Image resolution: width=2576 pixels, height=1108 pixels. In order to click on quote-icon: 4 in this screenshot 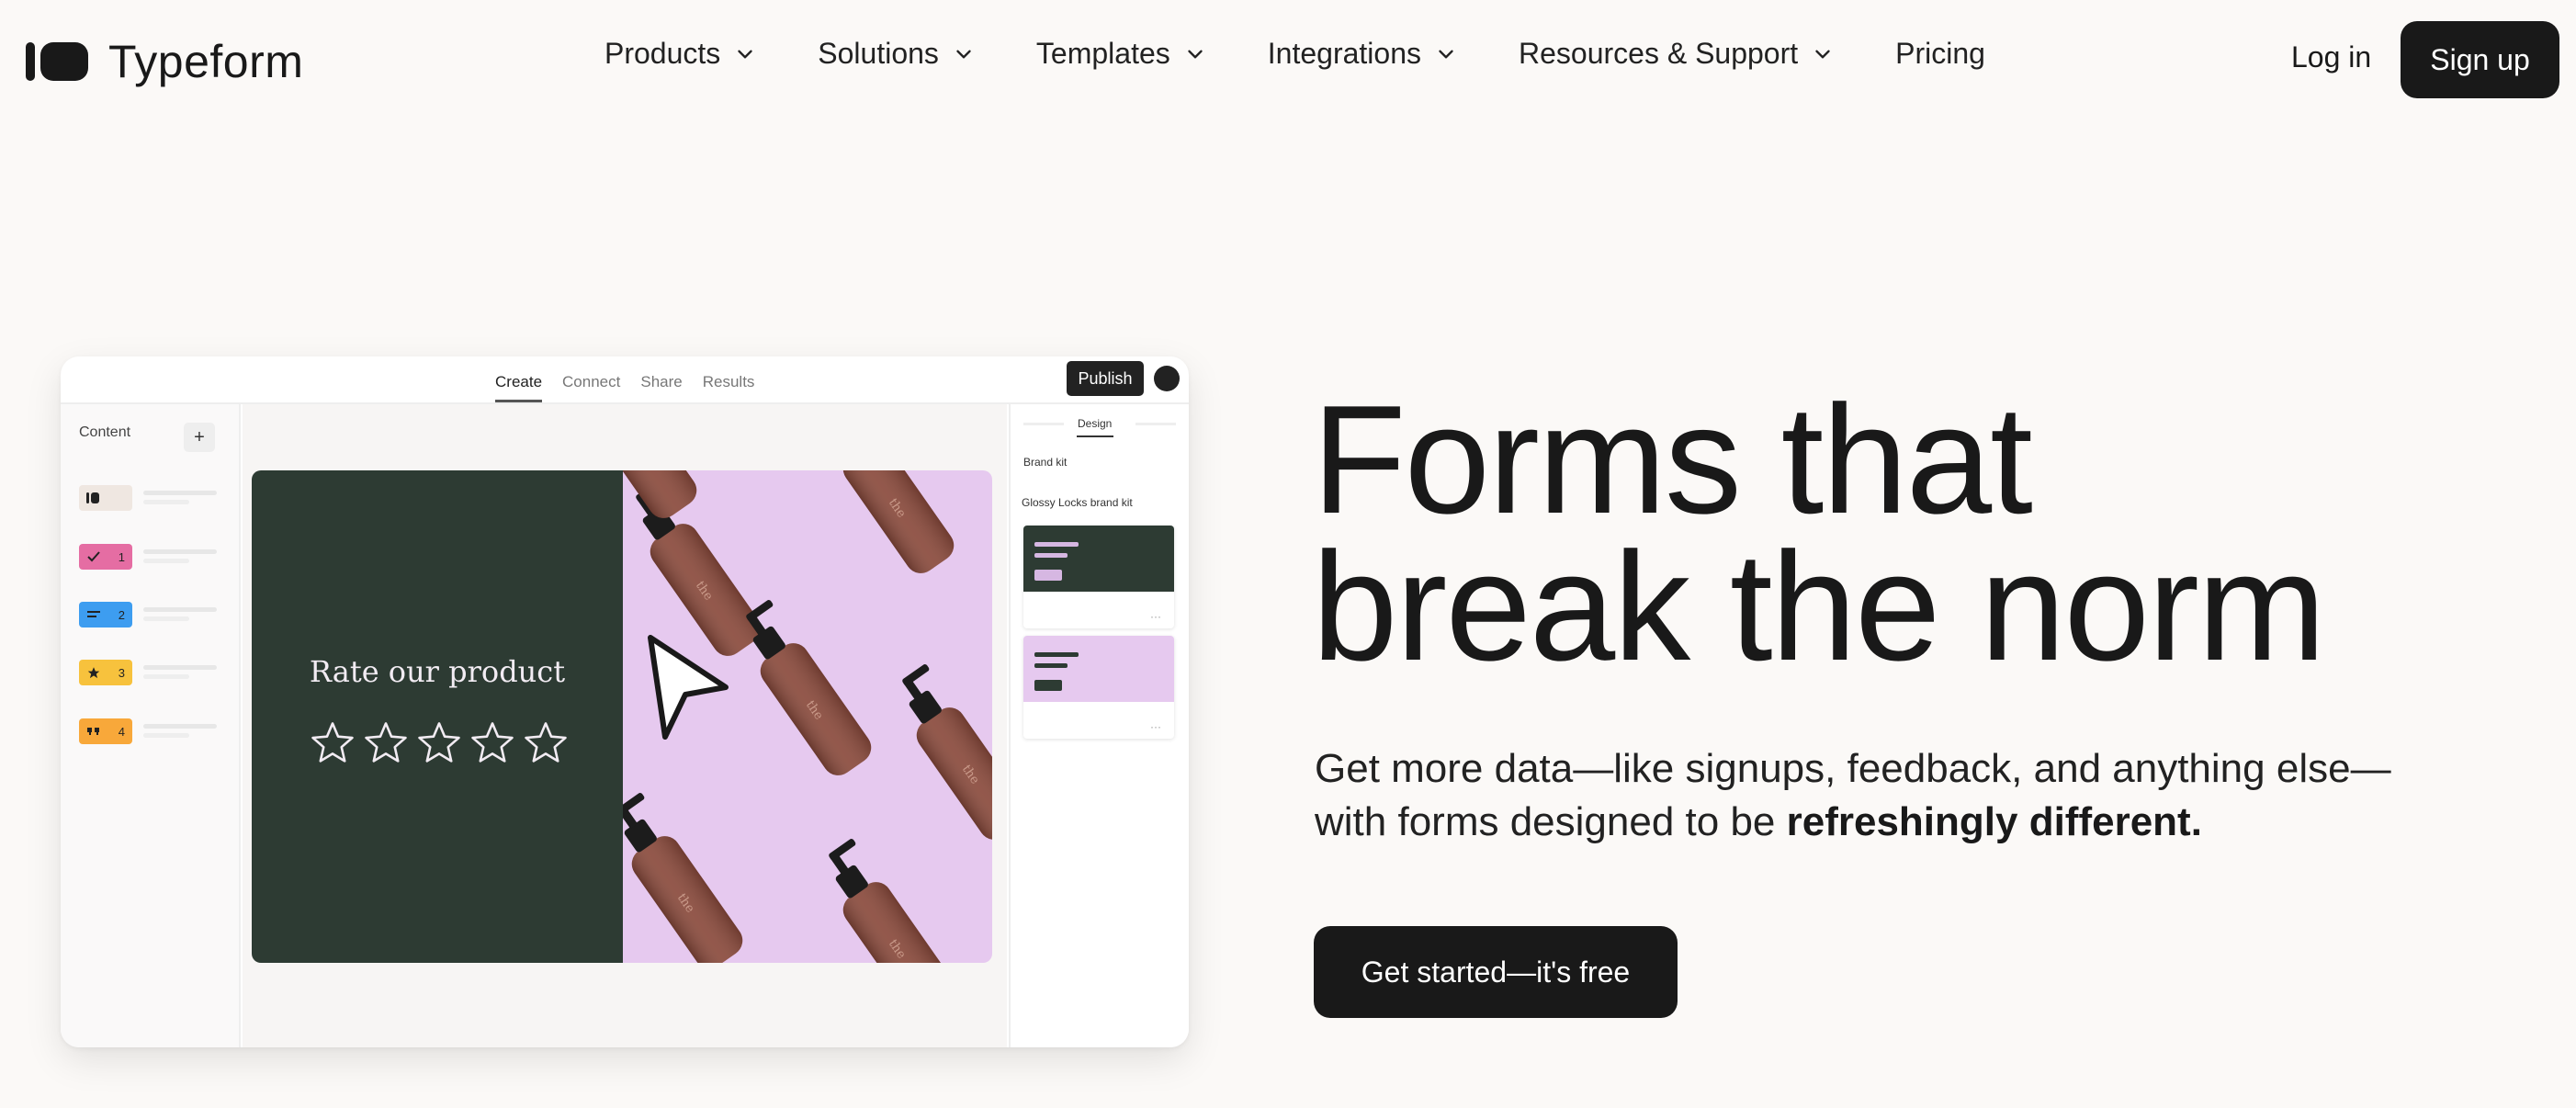, I will do `click(105, 731)`.